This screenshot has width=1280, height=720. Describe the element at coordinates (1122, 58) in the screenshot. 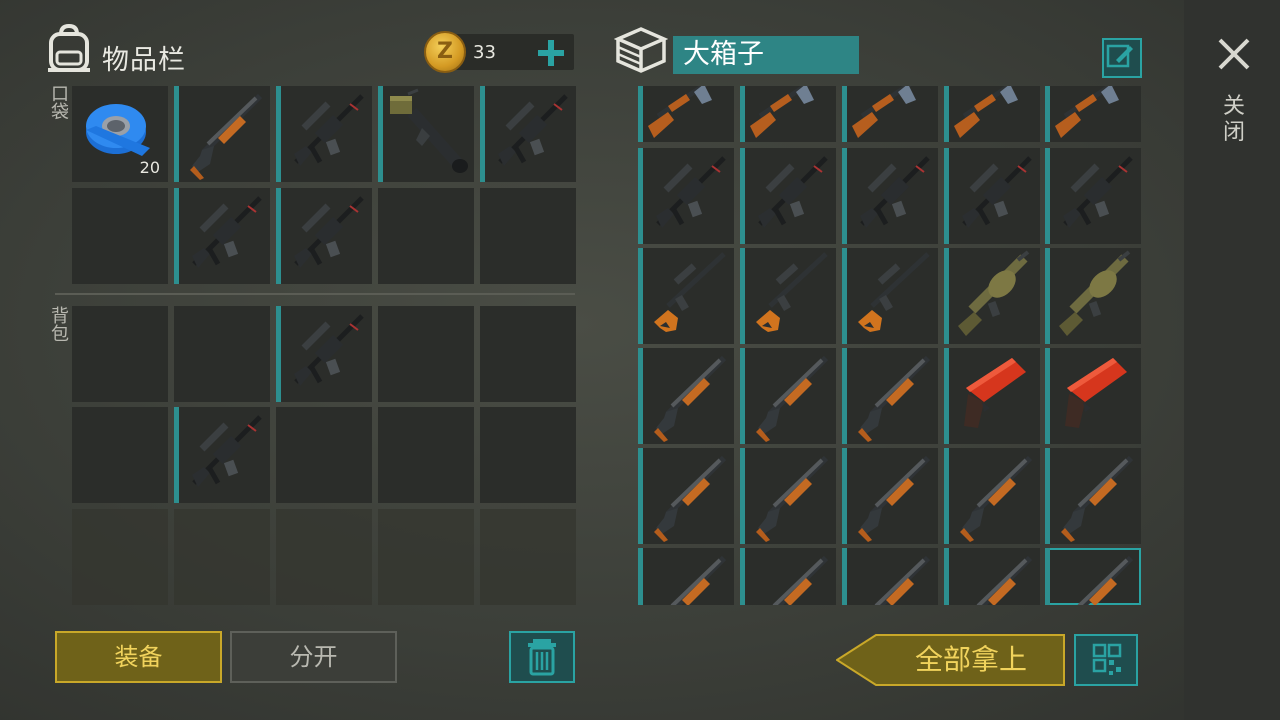

I see `edit-icon` at that location.